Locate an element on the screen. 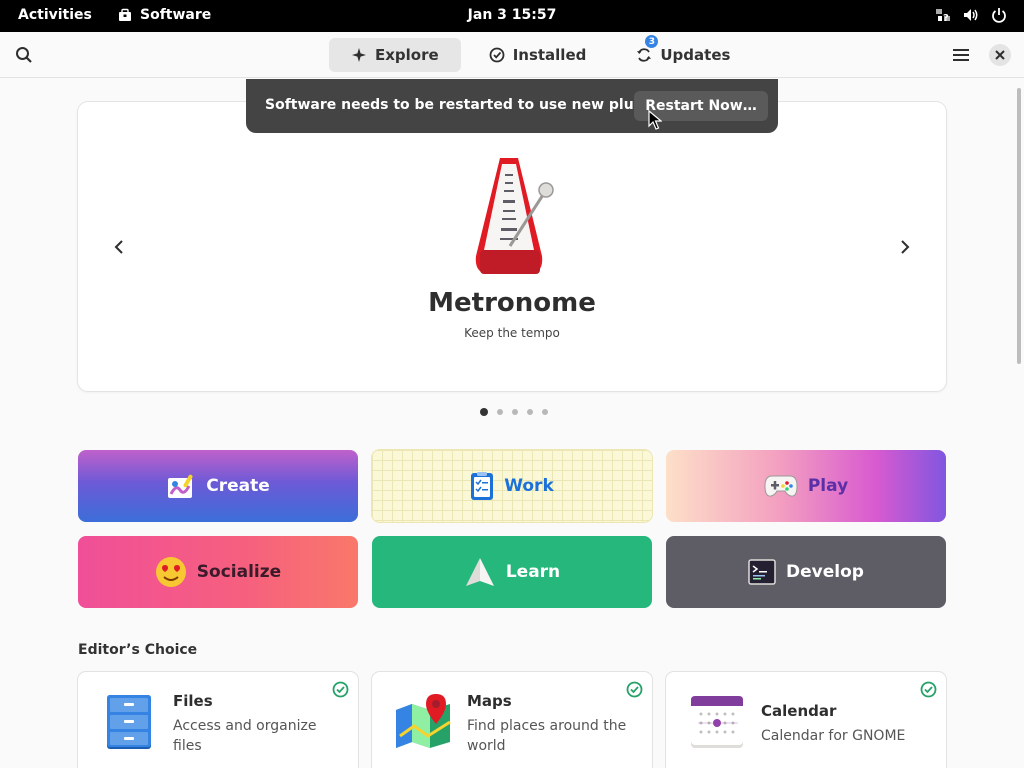 This screenshot has width=1024, height=768. app-card-description: Access and organize files is located at coordinates (245, 736).